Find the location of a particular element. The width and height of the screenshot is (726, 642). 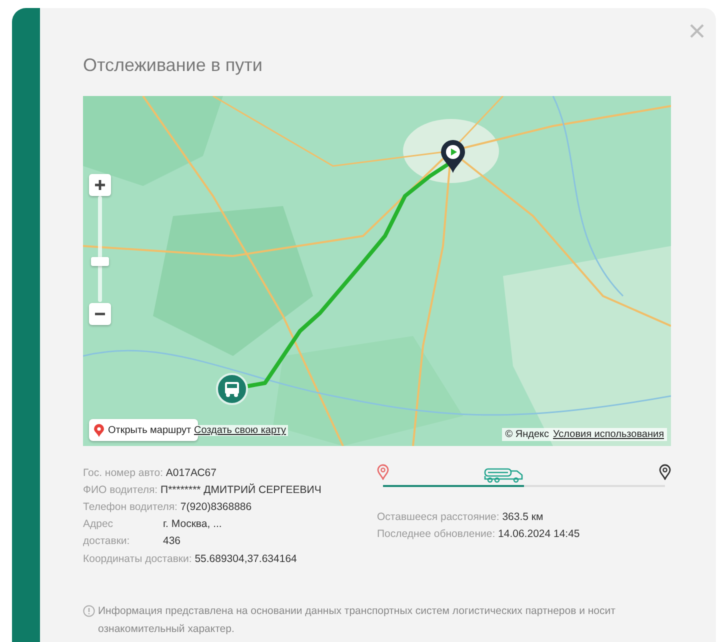

zoom-slider-thumb is located at coordinates (100, 261).